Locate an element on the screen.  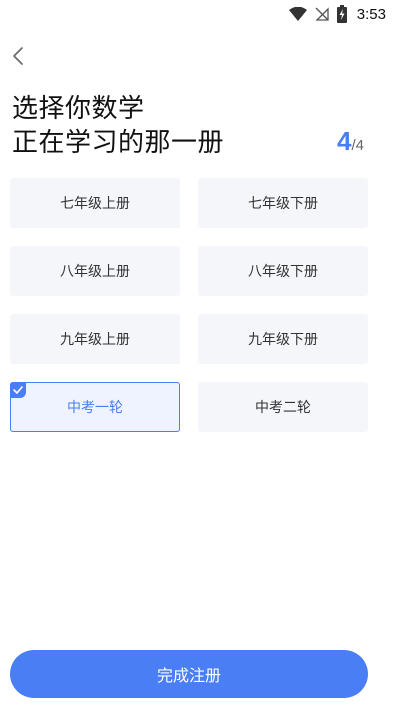
complete-registration-button: 完成注册 is located at coordinates (189, 674).